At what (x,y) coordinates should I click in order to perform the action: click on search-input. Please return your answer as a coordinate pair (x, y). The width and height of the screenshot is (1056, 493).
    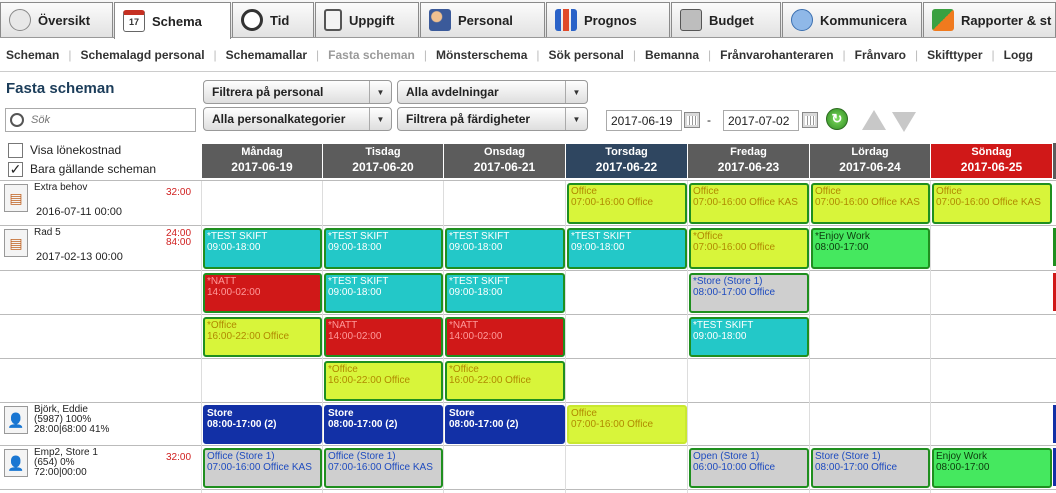
    Looking at the image, I should click on (106, 120).